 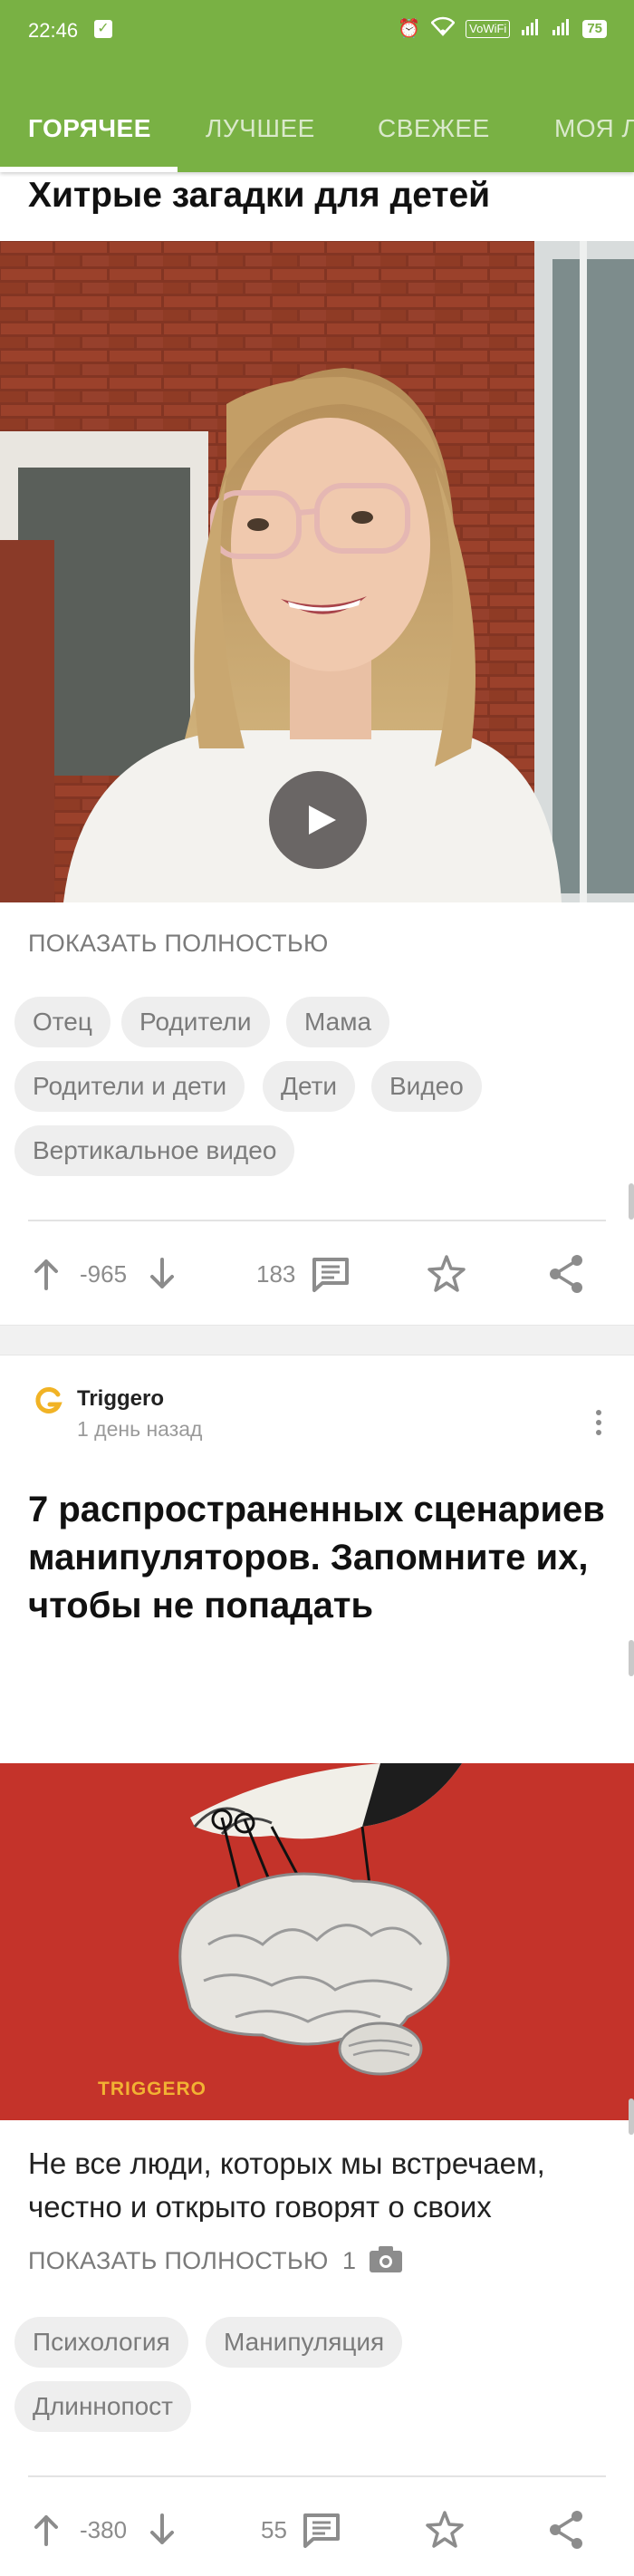 I want to click on play-button, so click(x=318, y=820).